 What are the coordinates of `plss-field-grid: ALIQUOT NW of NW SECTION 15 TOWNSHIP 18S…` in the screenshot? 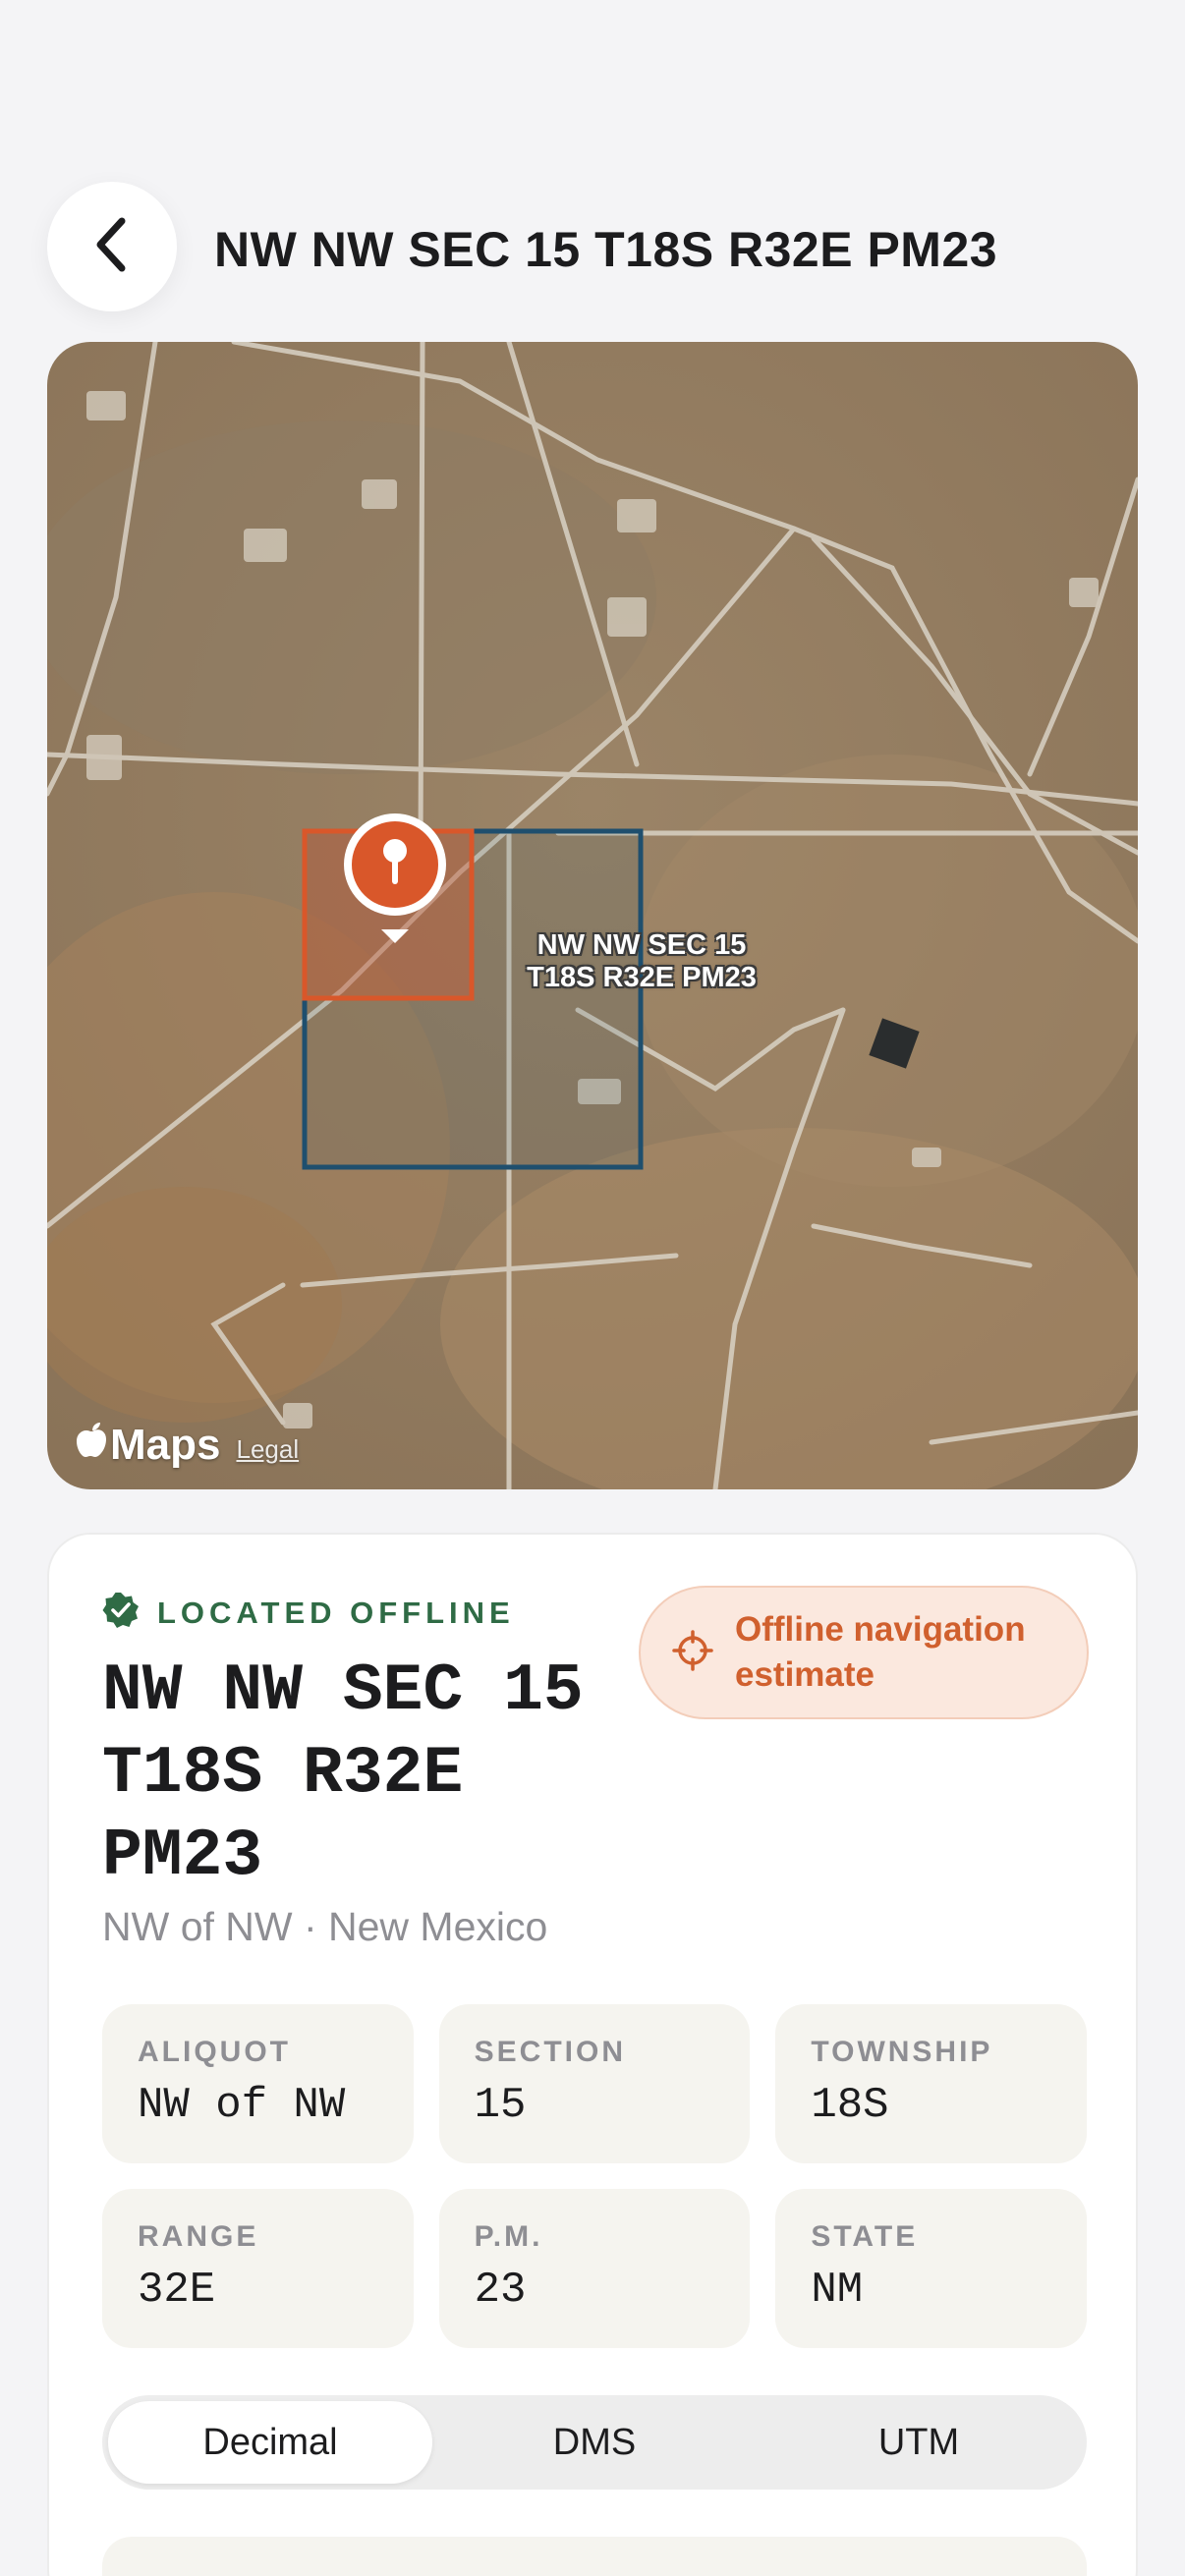 It's located at (594, 2176).